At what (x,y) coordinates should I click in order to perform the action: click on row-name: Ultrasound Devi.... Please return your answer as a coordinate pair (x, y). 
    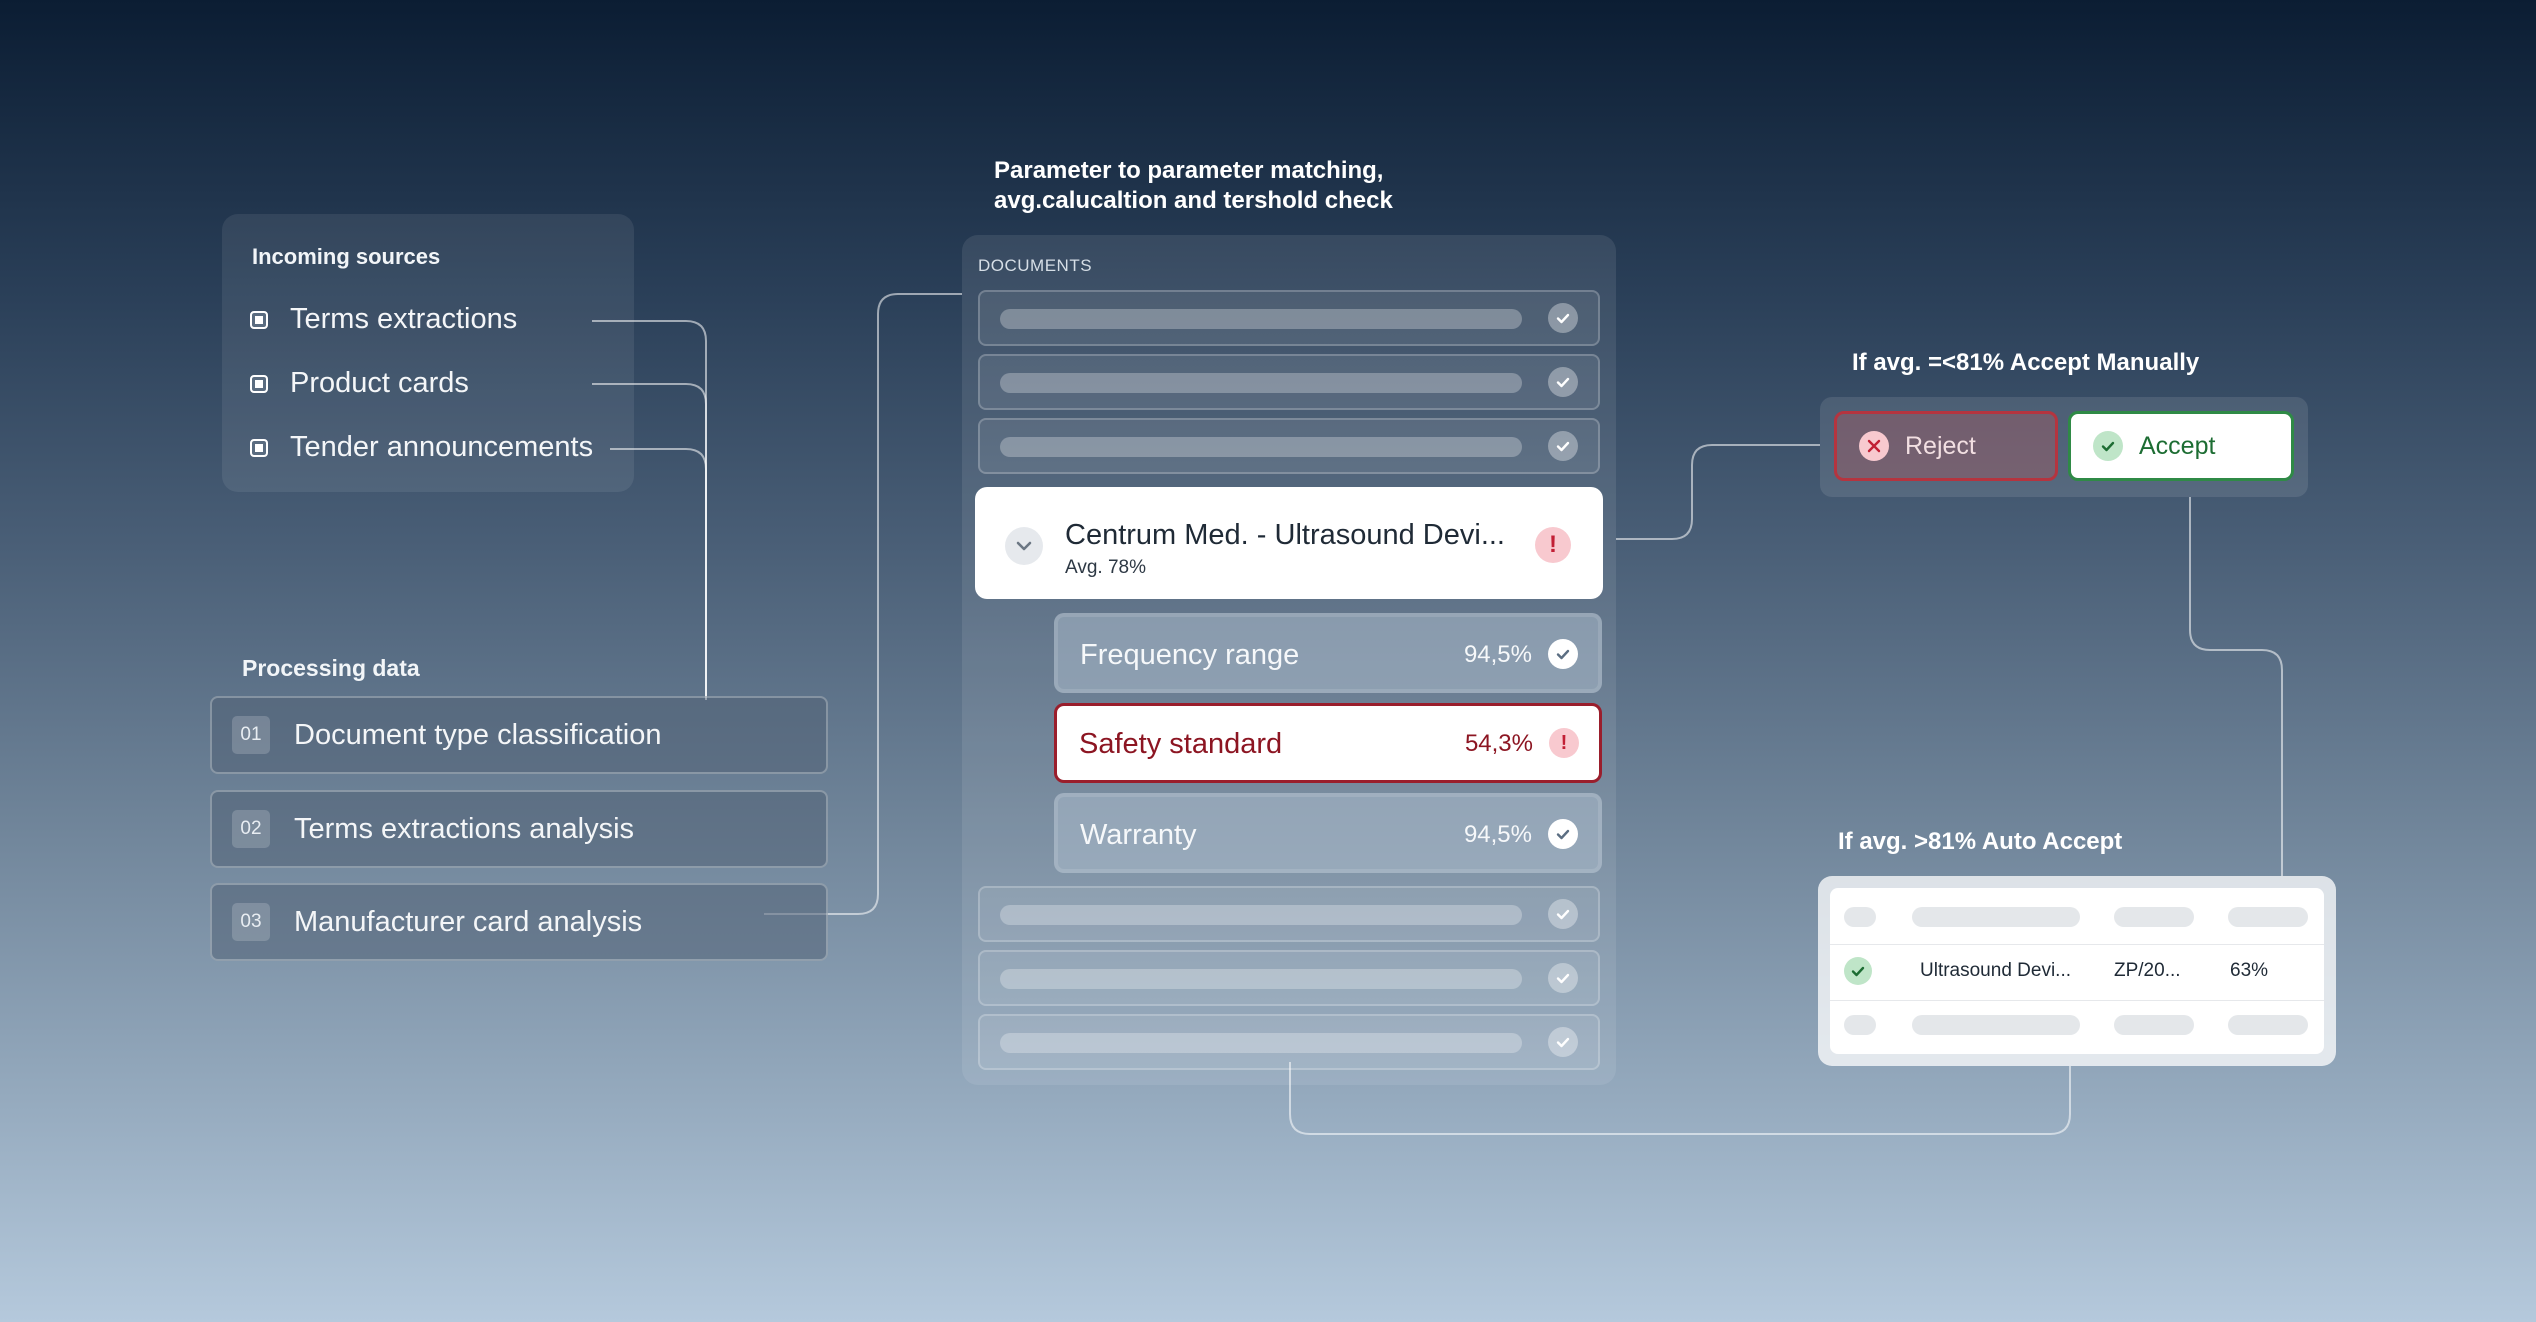
    Looking at the image, I should click on (1996, 970).